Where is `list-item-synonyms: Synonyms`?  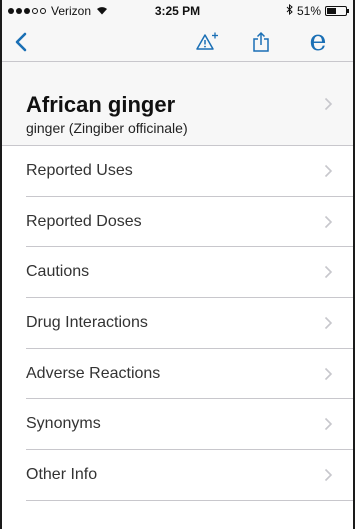 list-item-synonyms: Synonyms is located at coordinates (189, 425).